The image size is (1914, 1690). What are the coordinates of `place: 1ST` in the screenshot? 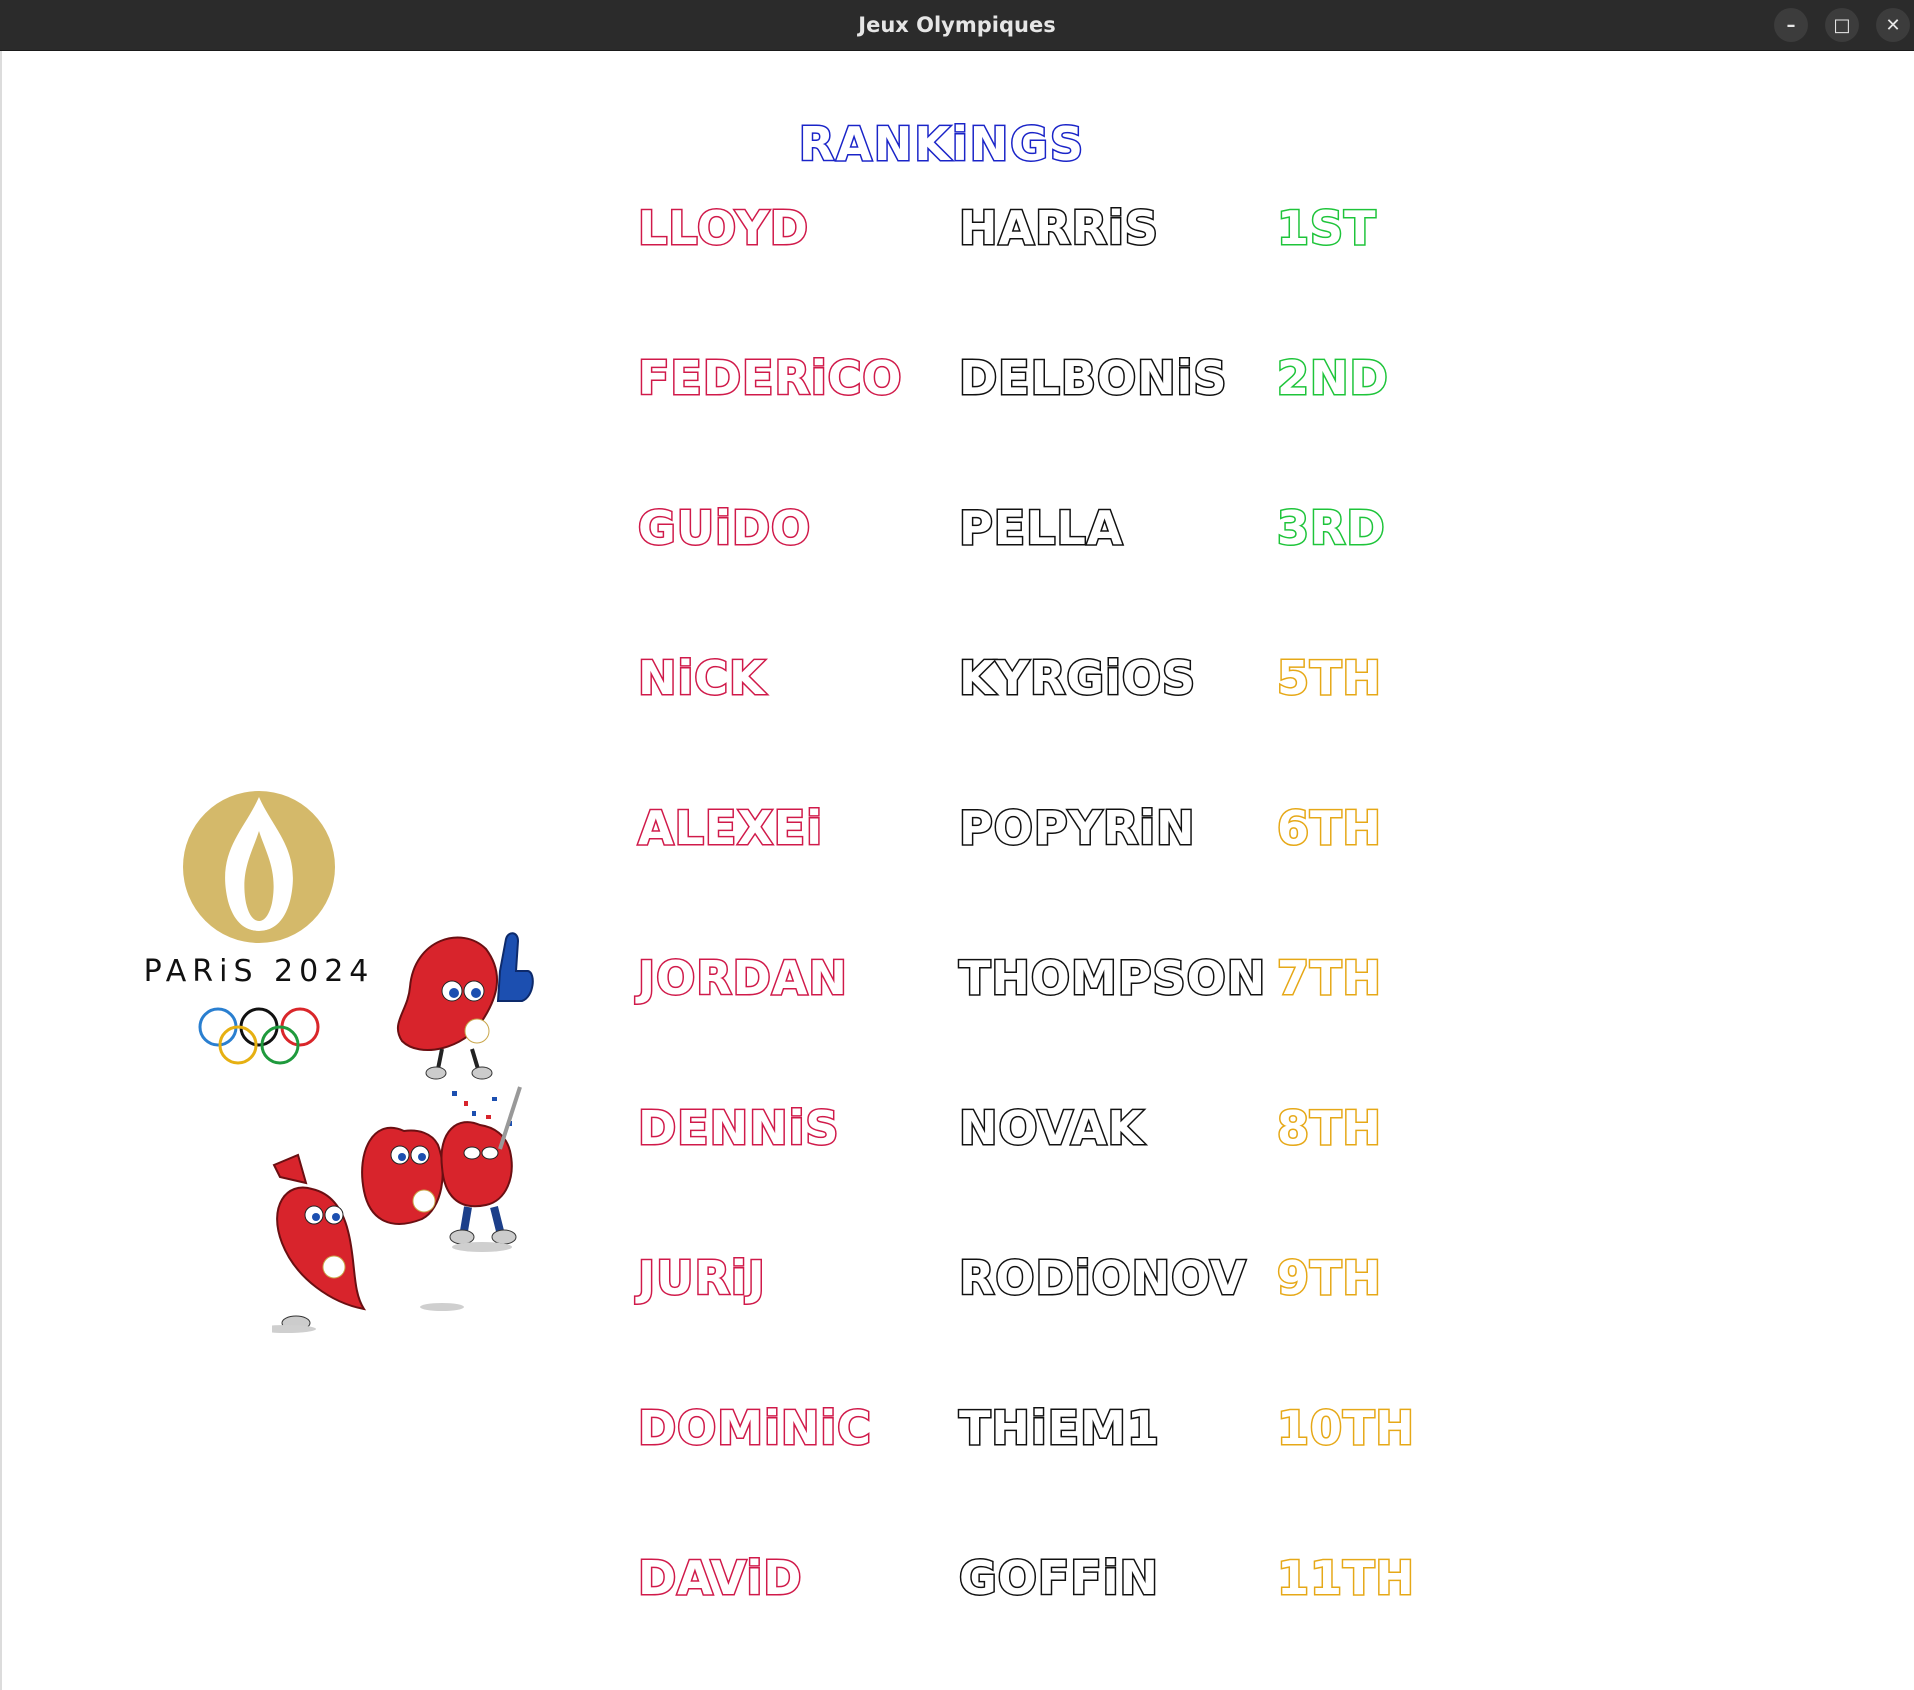 It's located at (1327, 228).